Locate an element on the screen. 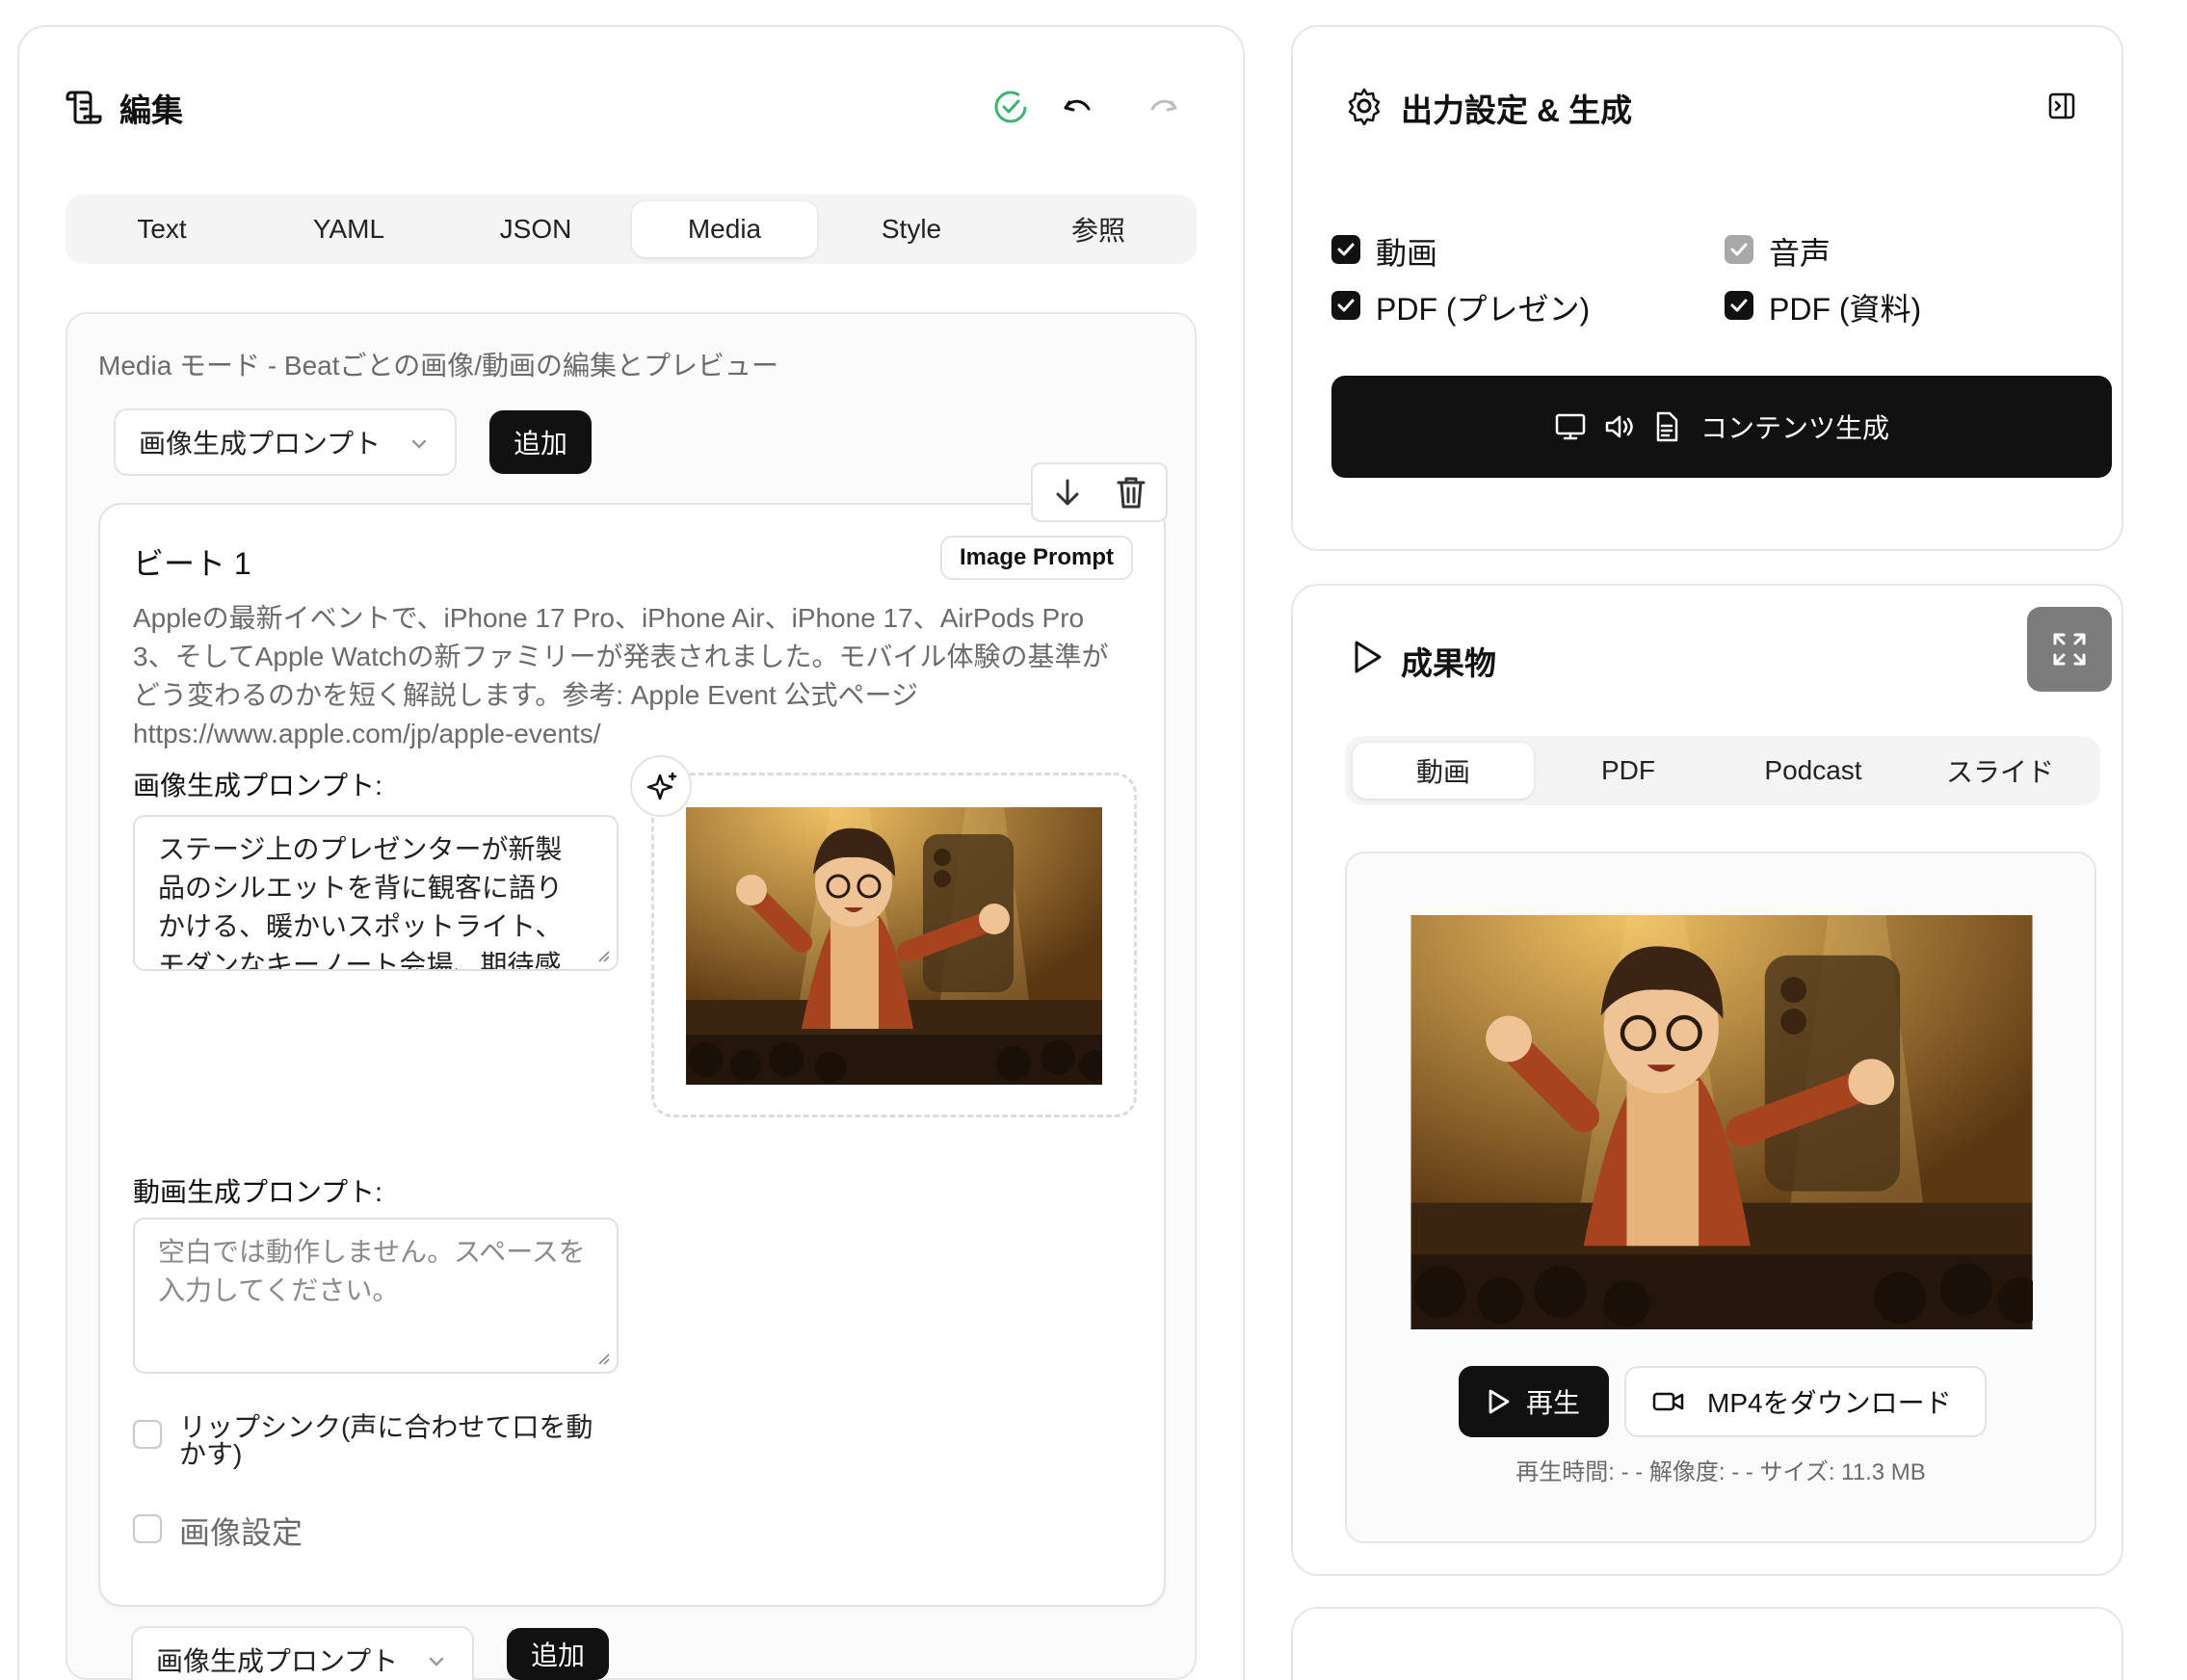 The width and height of the screenshot is (2187, 1680). tab-json: JSON is located at coordinates (536, 229).